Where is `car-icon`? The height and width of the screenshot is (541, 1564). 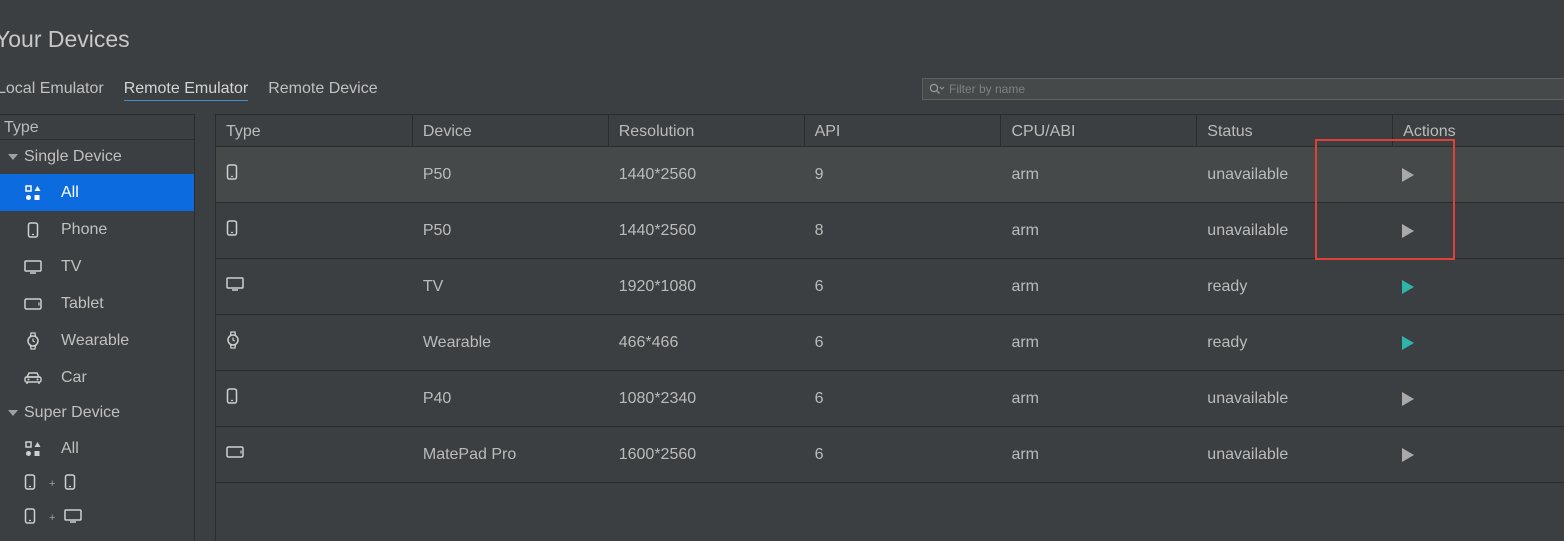 car-icon is located at coordinates (33, 378).